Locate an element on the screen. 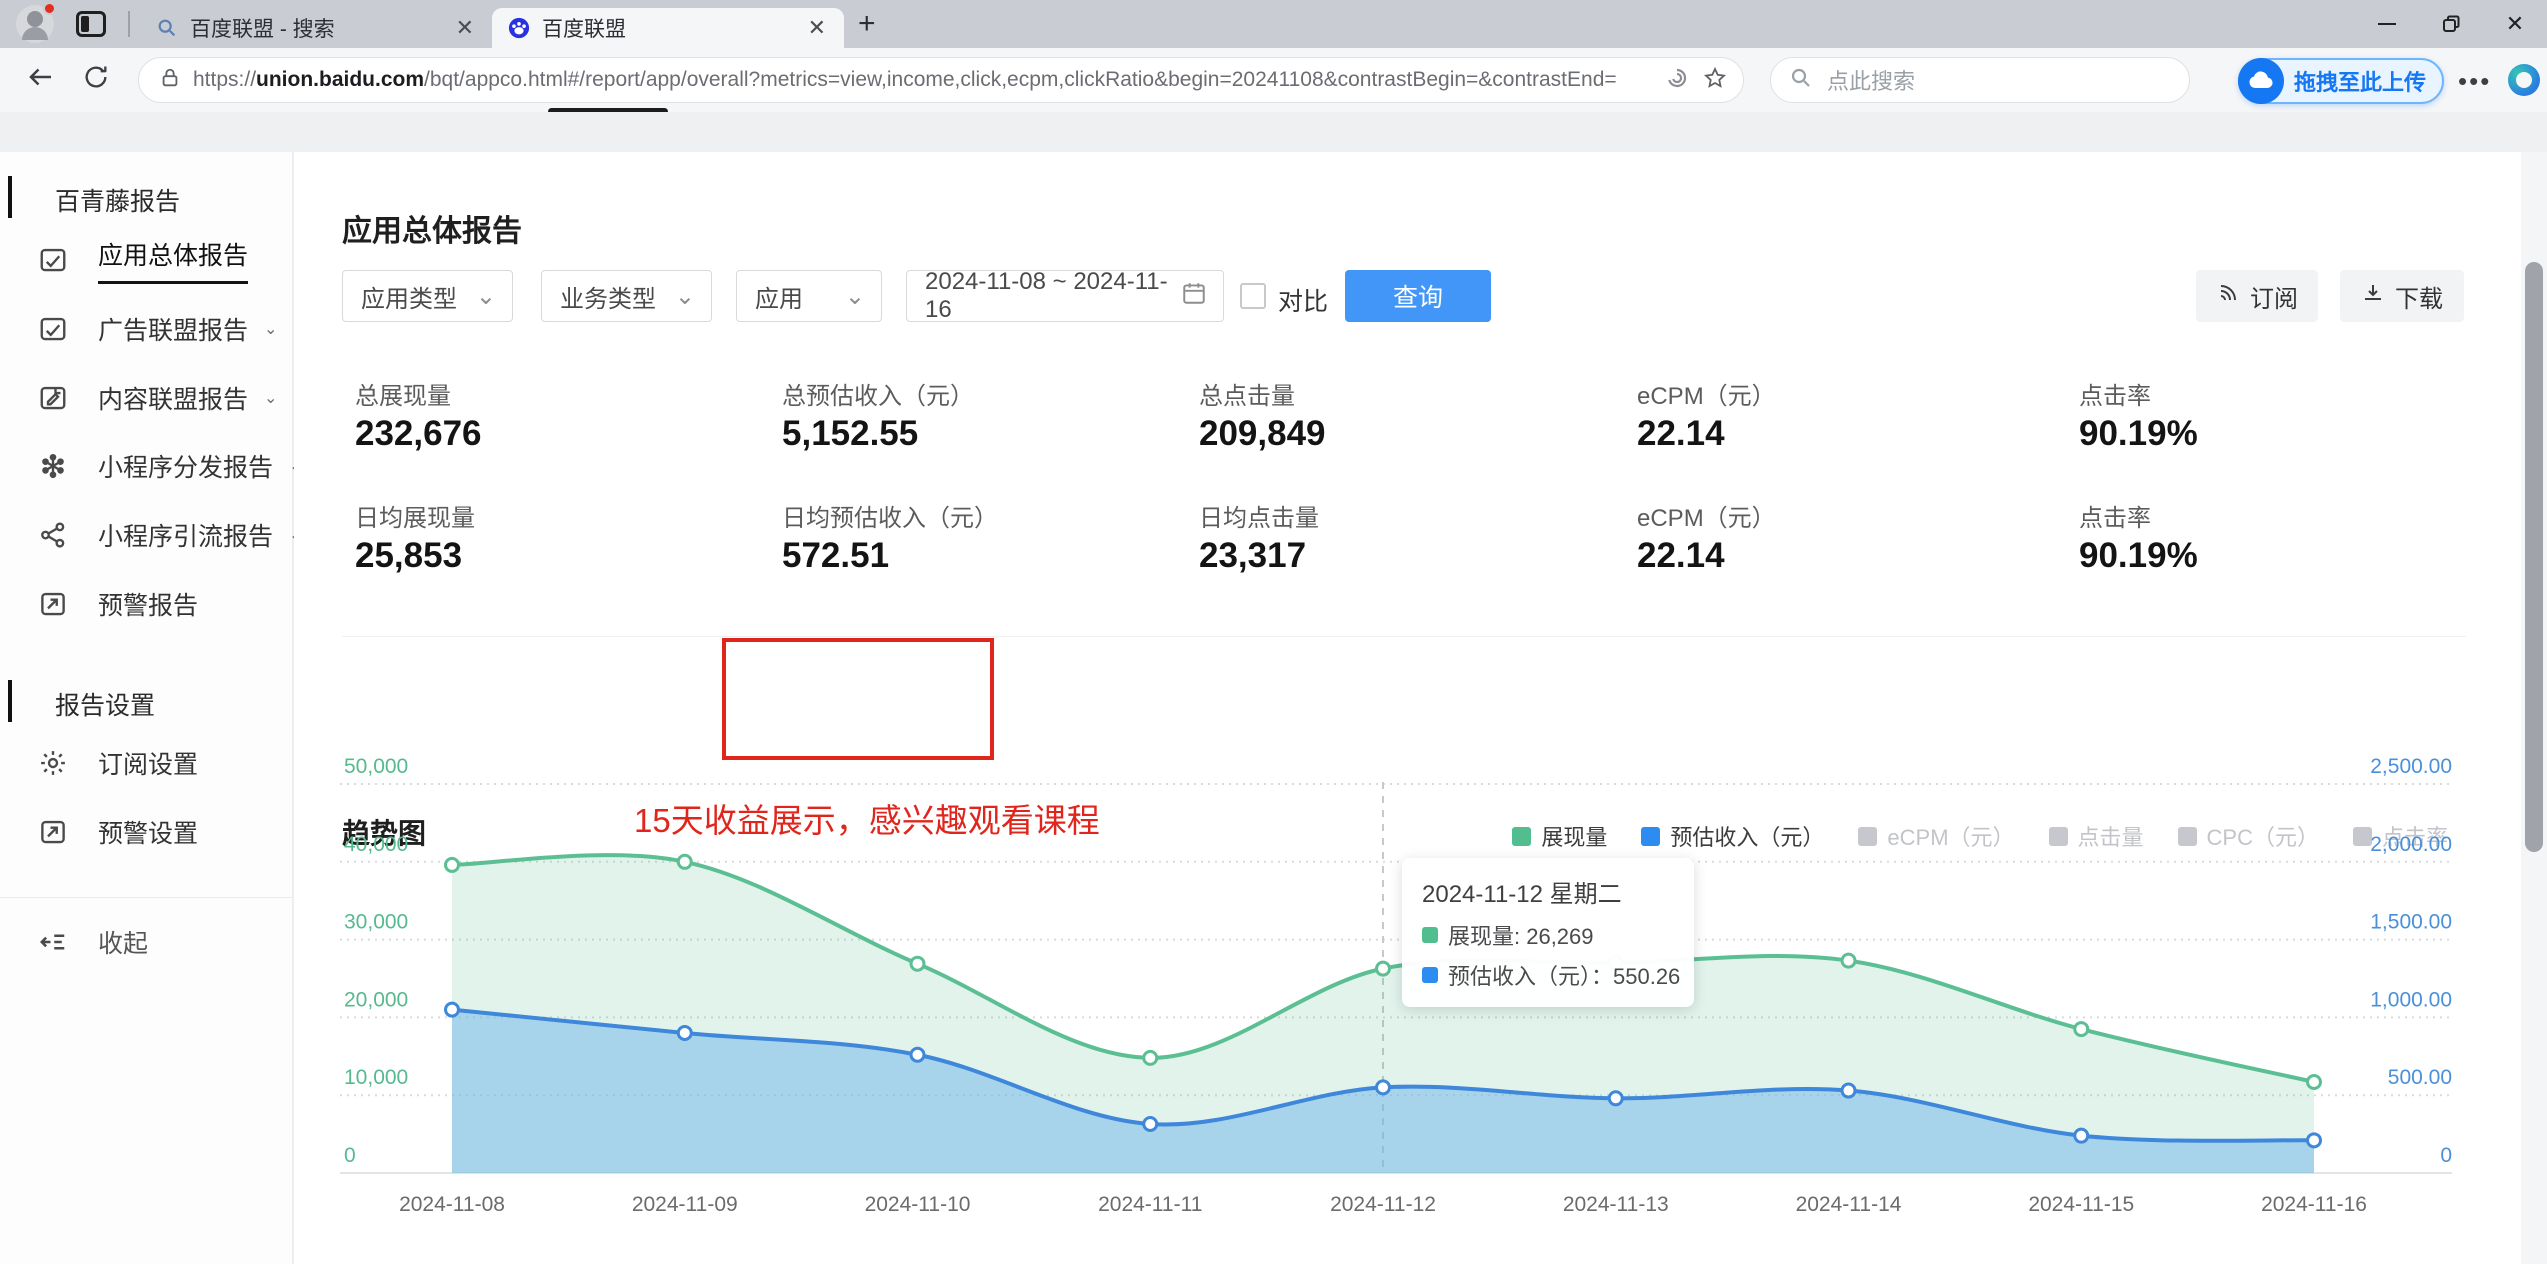 This screenshot has height=1264, width=2547. stat-value: 232,676 is located at coordinates (418, 433).